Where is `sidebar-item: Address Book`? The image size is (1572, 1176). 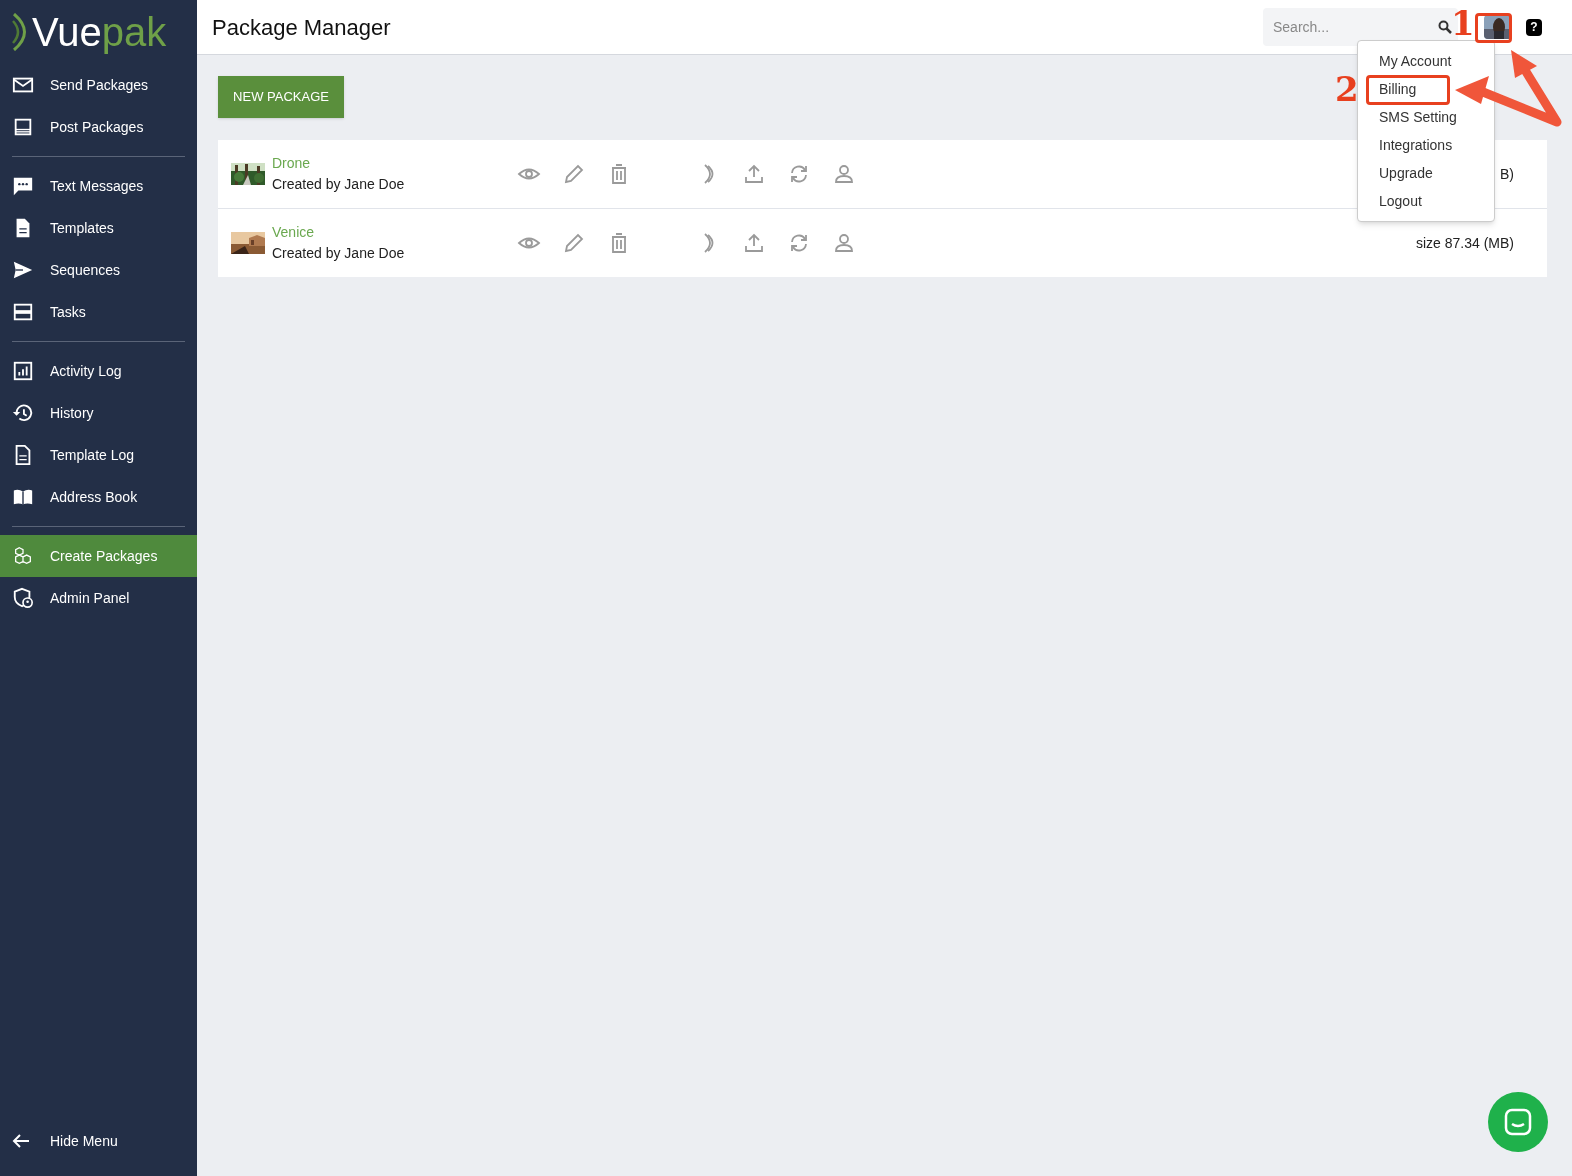
sidebar-item: Address Book is located at coordinates (98, 497).